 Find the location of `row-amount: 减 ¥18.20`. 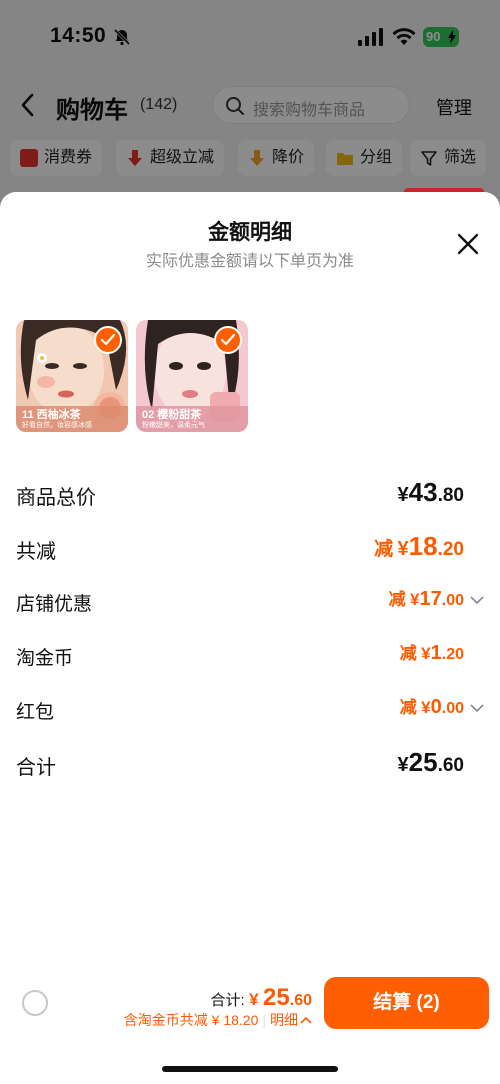

row-amount: 减 ¥18.20 is located at coordinates (419, 546).